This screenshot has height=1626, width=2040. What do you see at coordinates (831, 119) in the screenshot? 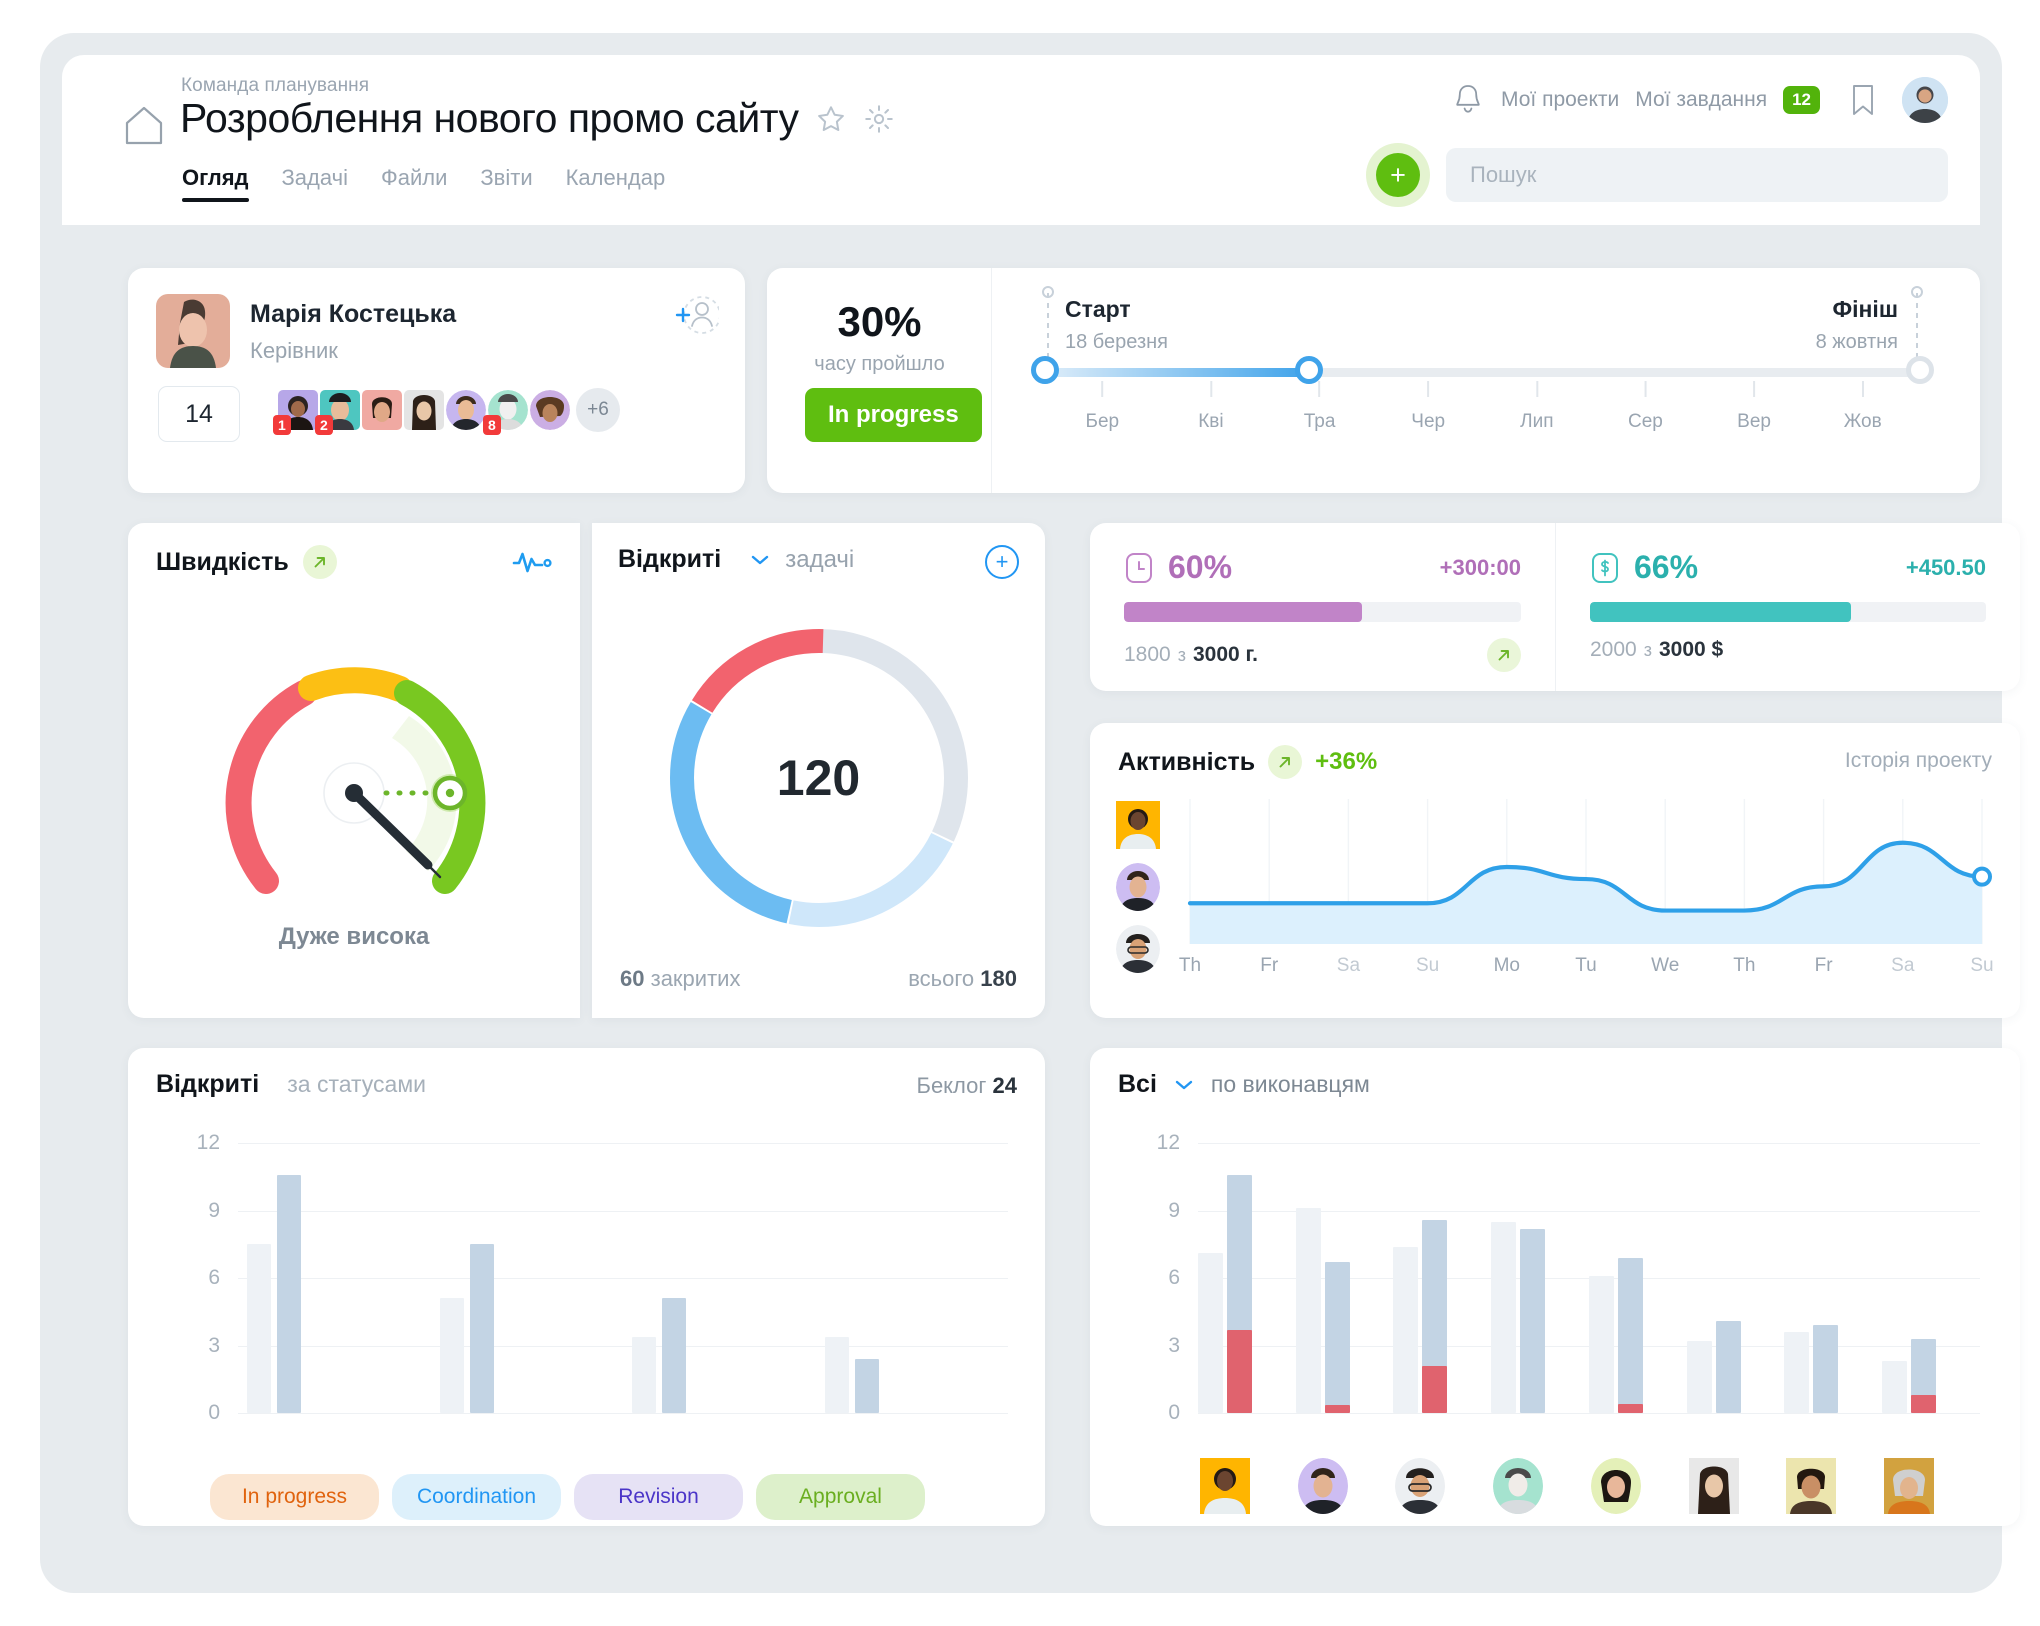
I see `star-icon` at bounding box center [831, 119].